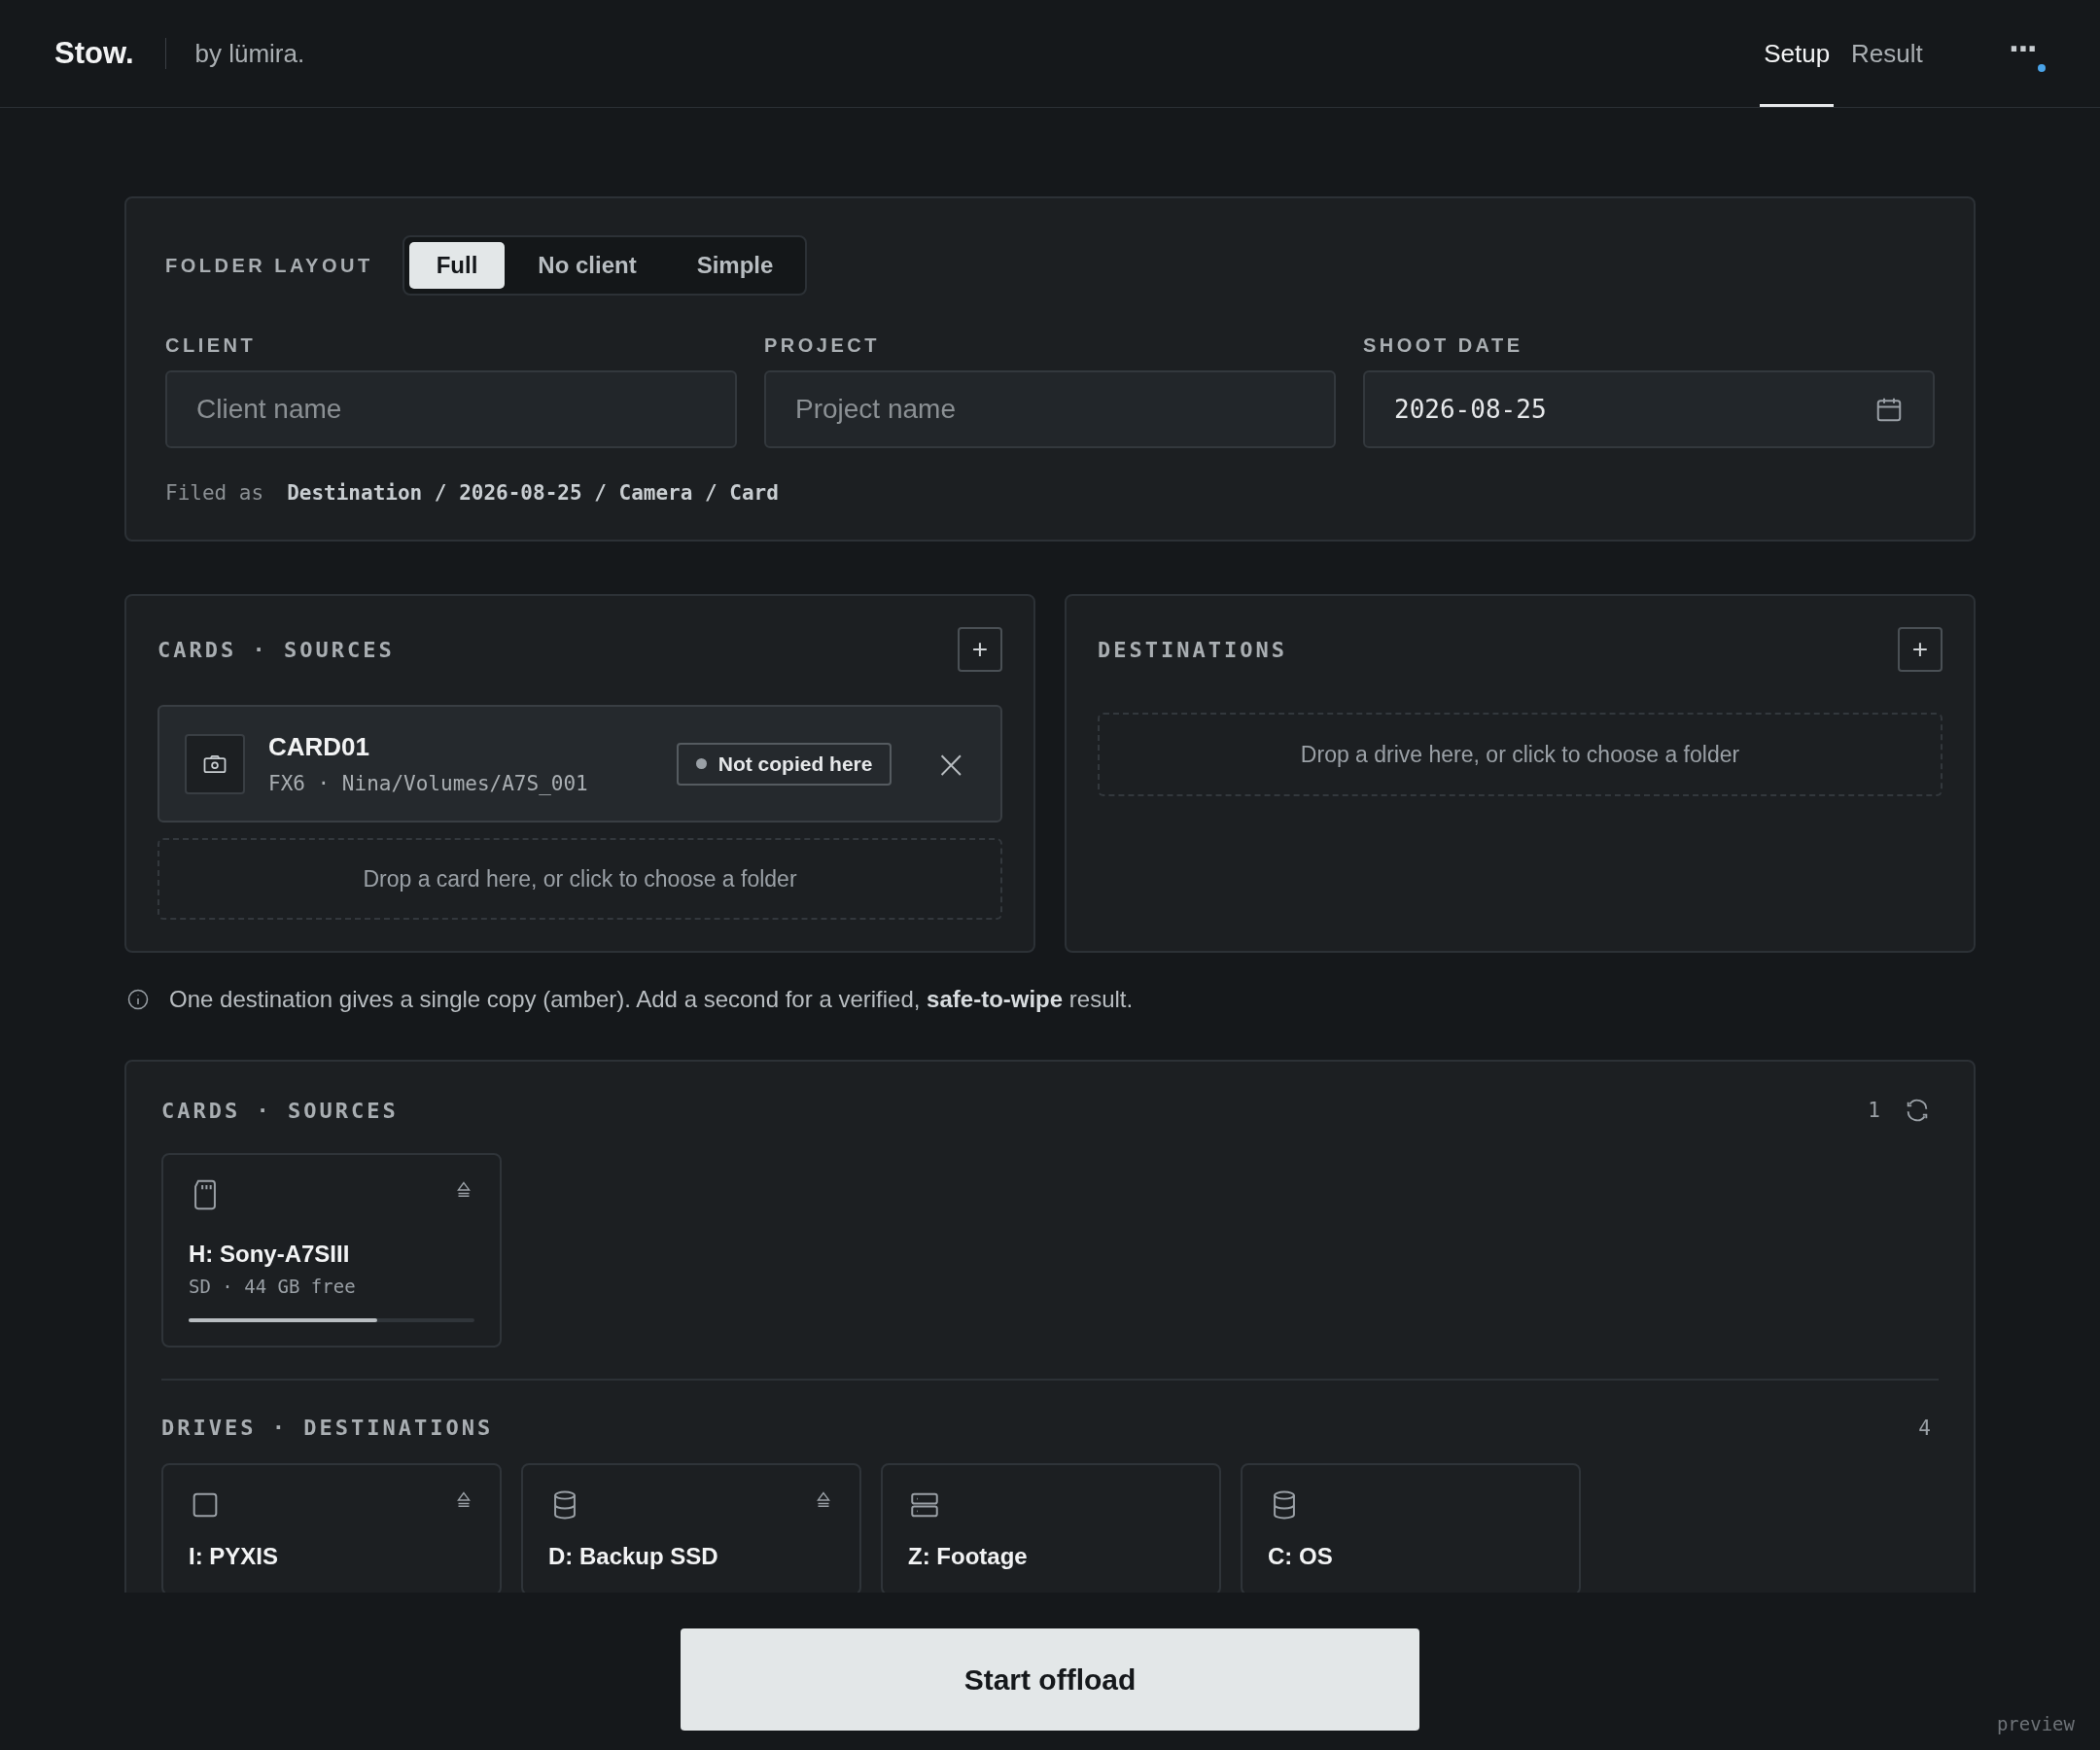  I want to click on section-label: FOLDER LAYOUT, so click(269, 265).